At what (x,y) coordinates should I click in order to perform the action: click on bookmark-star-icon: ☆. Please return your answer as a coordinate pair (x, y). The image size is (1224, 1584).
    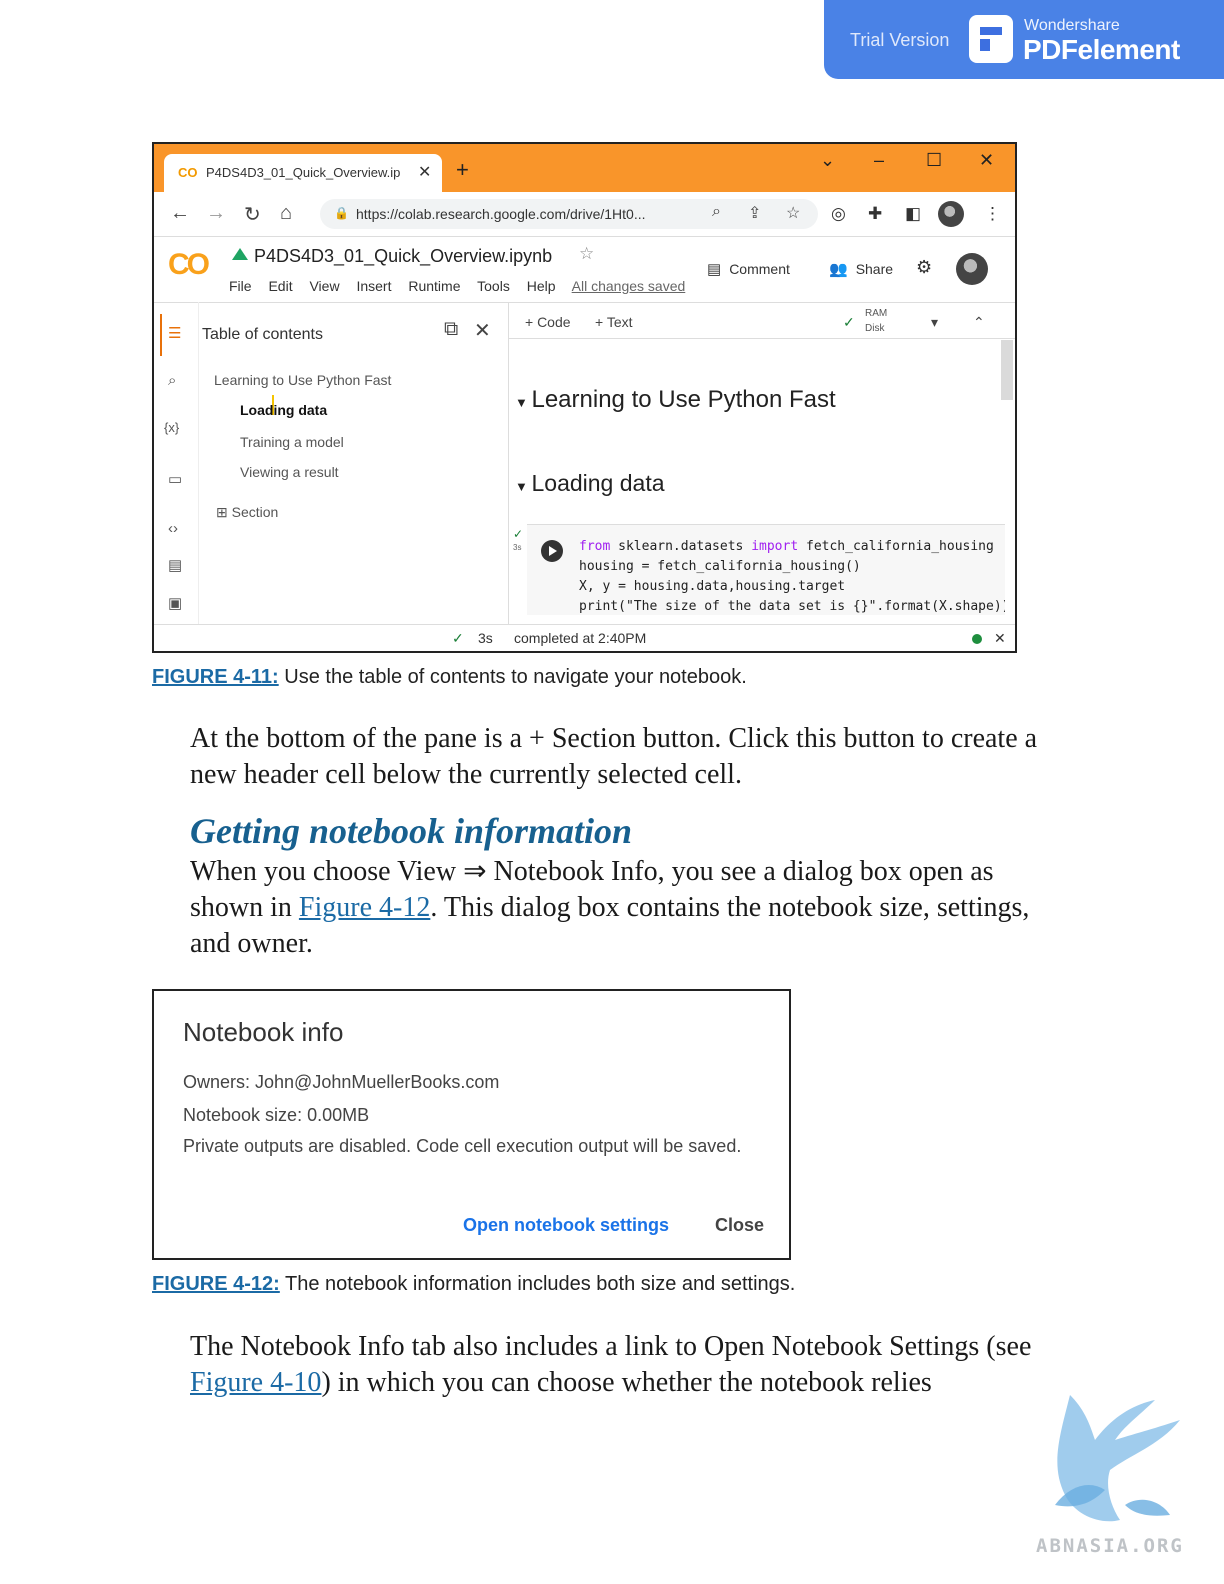
    Looking at the image, I should click on (793, 213).